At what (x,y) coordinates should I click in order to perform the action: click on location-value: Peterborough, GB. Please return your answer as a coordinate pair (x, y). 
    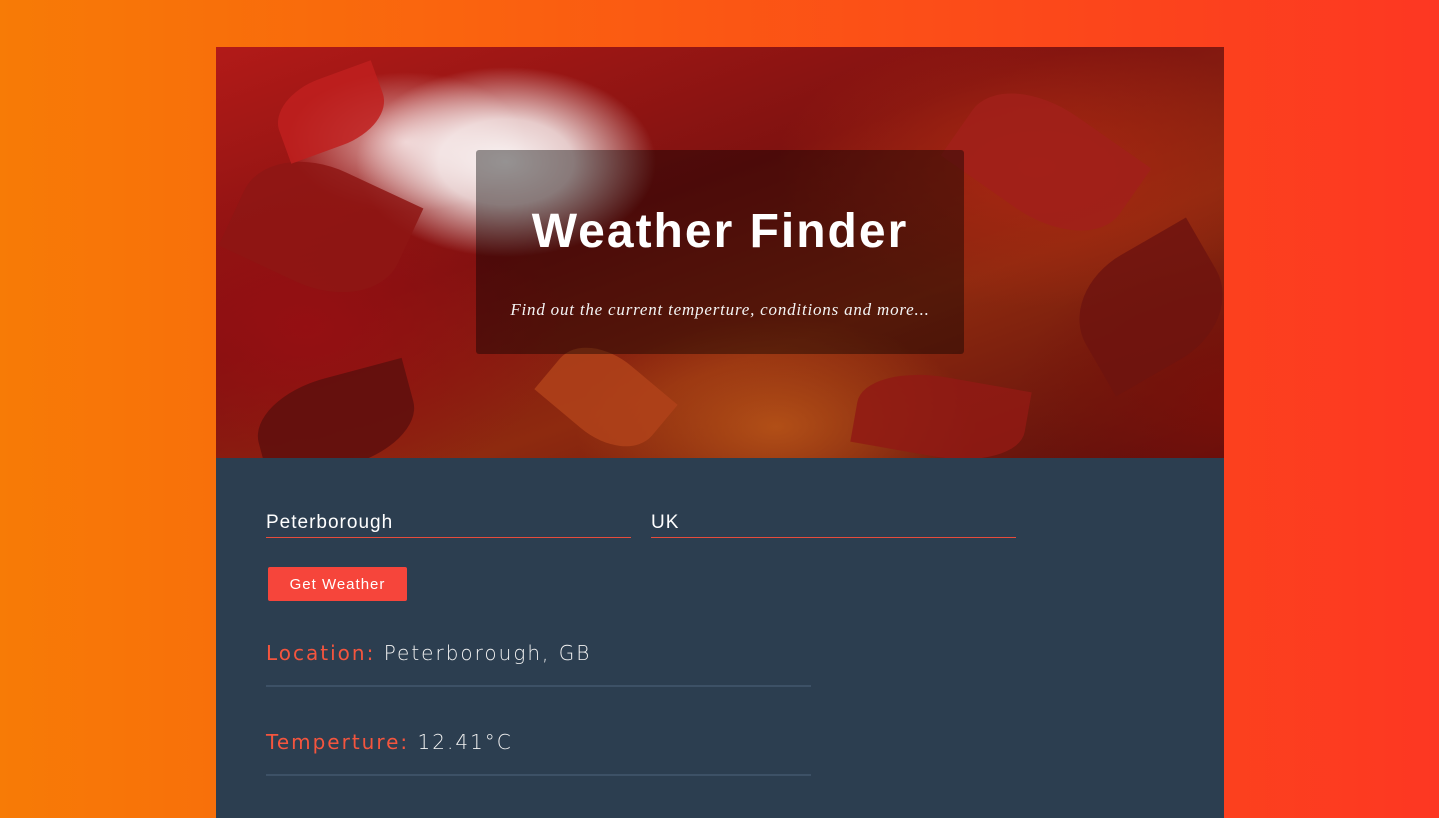
    Looking at the image, I should click on (487, 653).